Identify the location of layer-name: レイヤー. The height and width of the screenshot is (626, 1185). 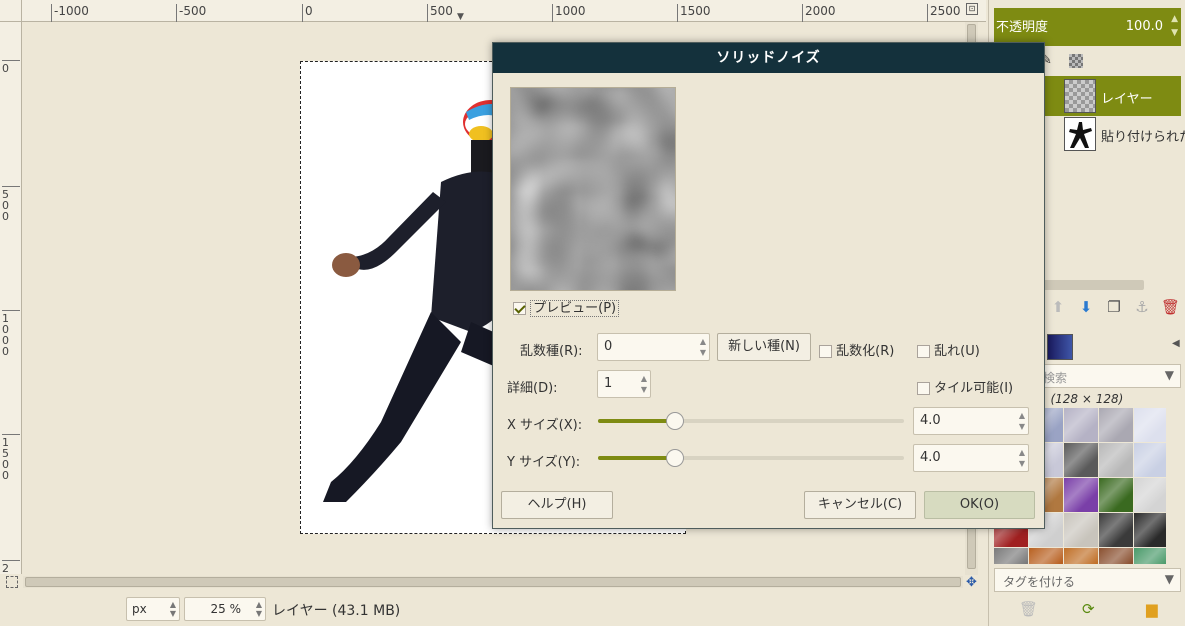
(1127, 99).